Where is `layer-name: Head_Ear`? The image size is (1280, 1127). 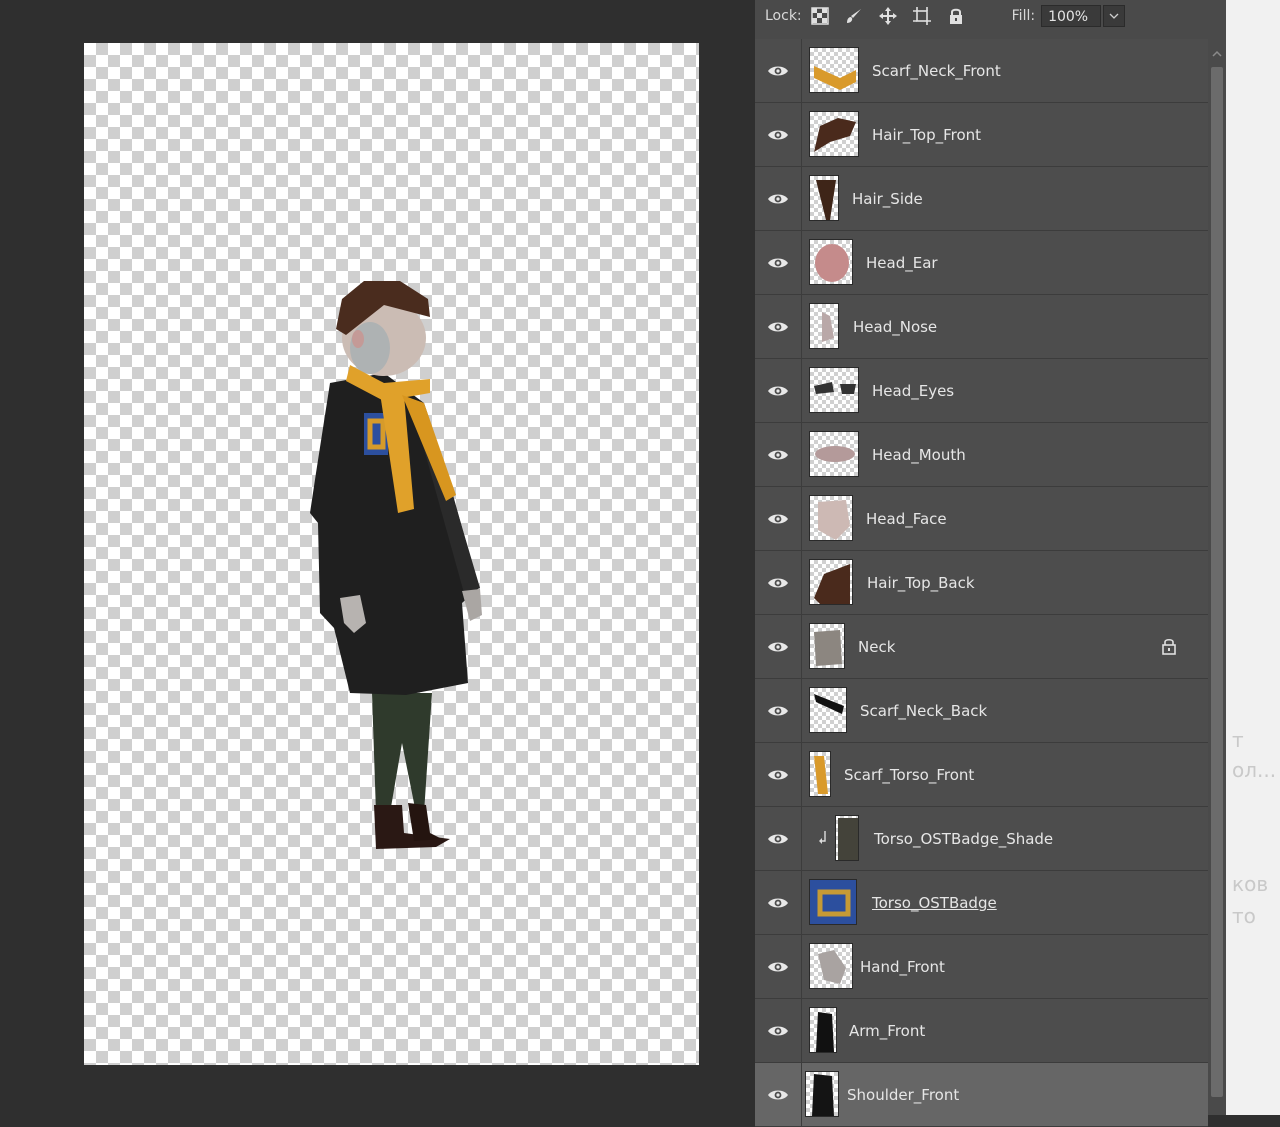
layer-name: Head_Ear is located at coordinates (902, 263).